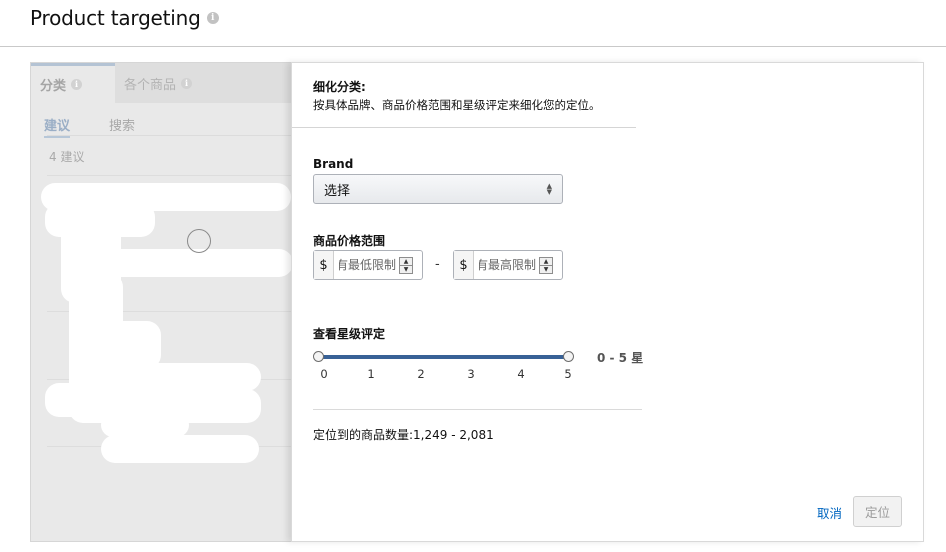 The height and width of the screenshot is (552, 946). What do you see at coordinates (477, 409) in the screenshot?
I see `result-divider` at bounding box center [477, 409].